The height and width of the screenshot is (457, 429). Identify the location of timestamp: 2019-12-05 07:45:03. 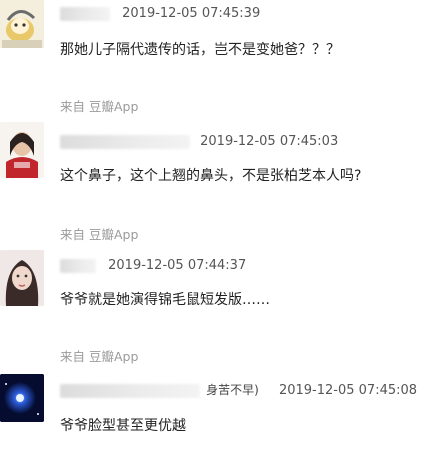
(269, 141).